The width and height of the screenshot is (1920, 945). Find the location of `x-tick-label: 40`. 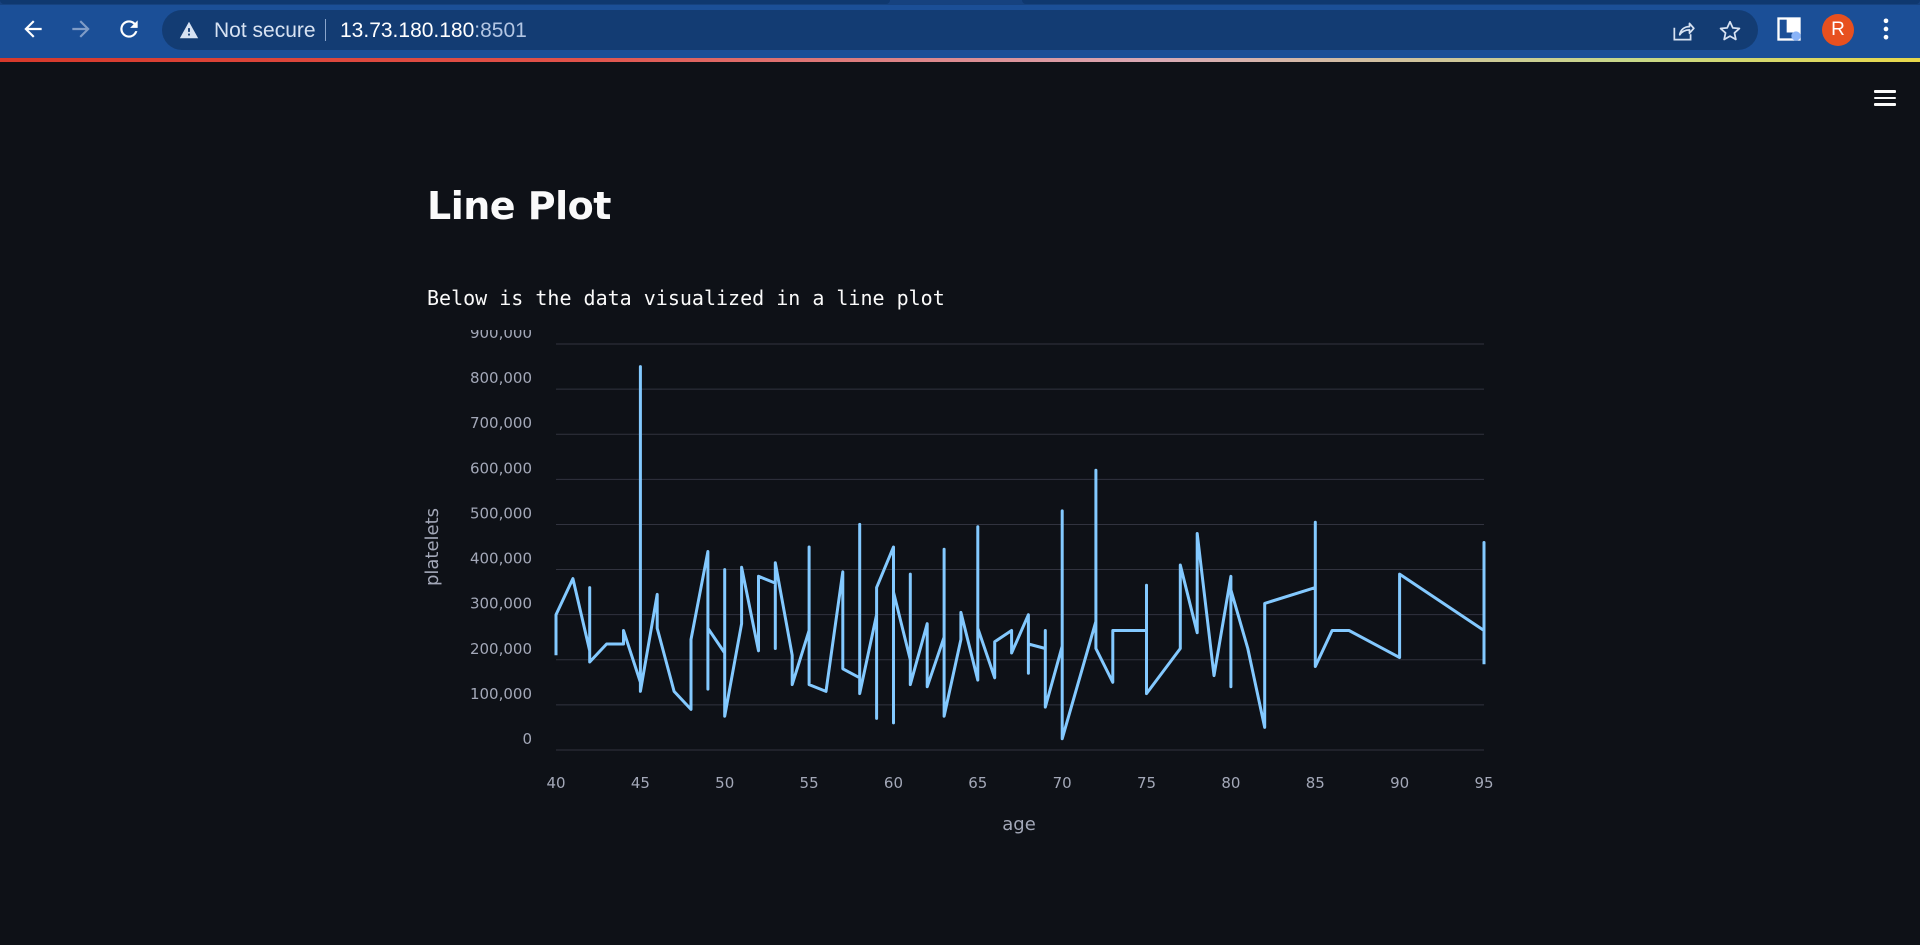

x-tick-label: 40 is located at coordinates (555, 783).